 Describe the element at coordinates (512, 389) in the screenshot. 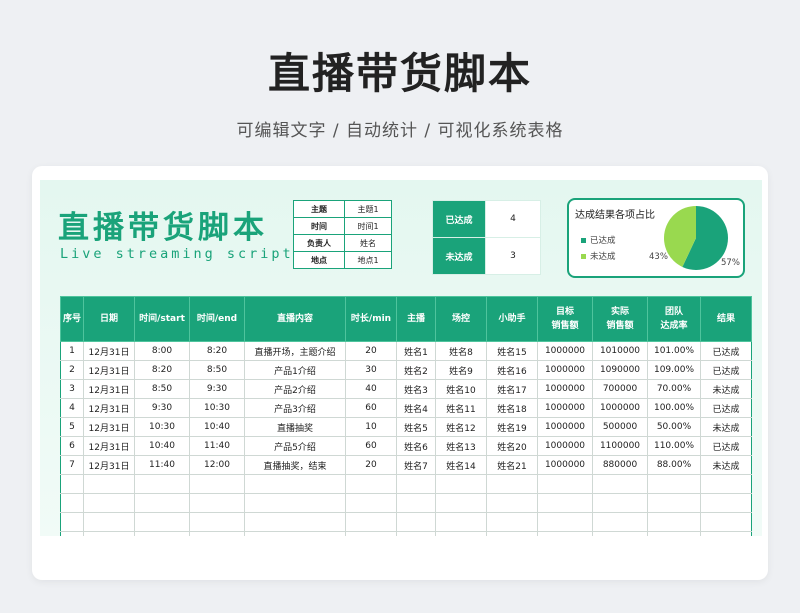

I see `table-cell: 姓名17` at that location.